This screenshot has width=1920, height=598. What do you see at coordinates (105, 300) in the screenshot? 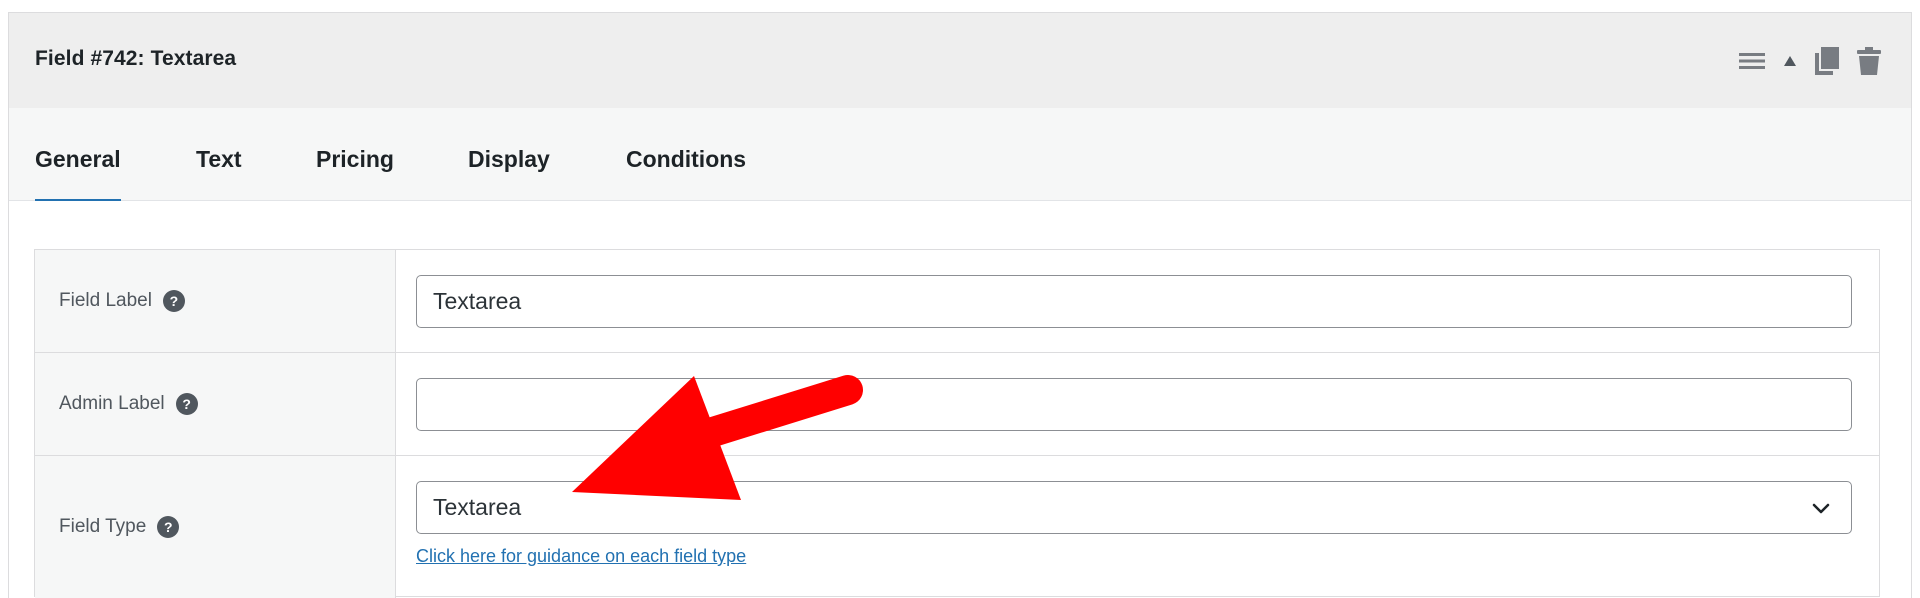
I see `field-label-text: Field Label` at bounding box center [105, 300].